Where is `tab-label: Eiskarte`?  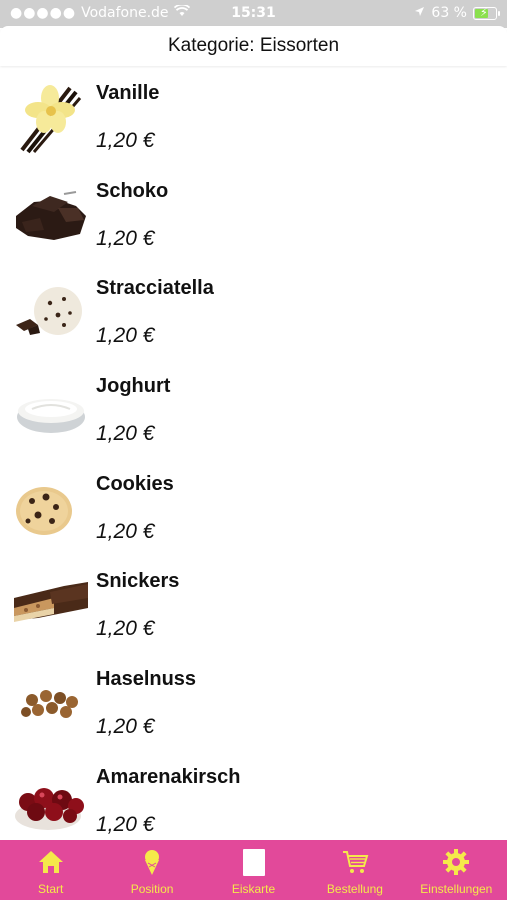 tab-label: Eiskarte is located at coordinates (253, 889).